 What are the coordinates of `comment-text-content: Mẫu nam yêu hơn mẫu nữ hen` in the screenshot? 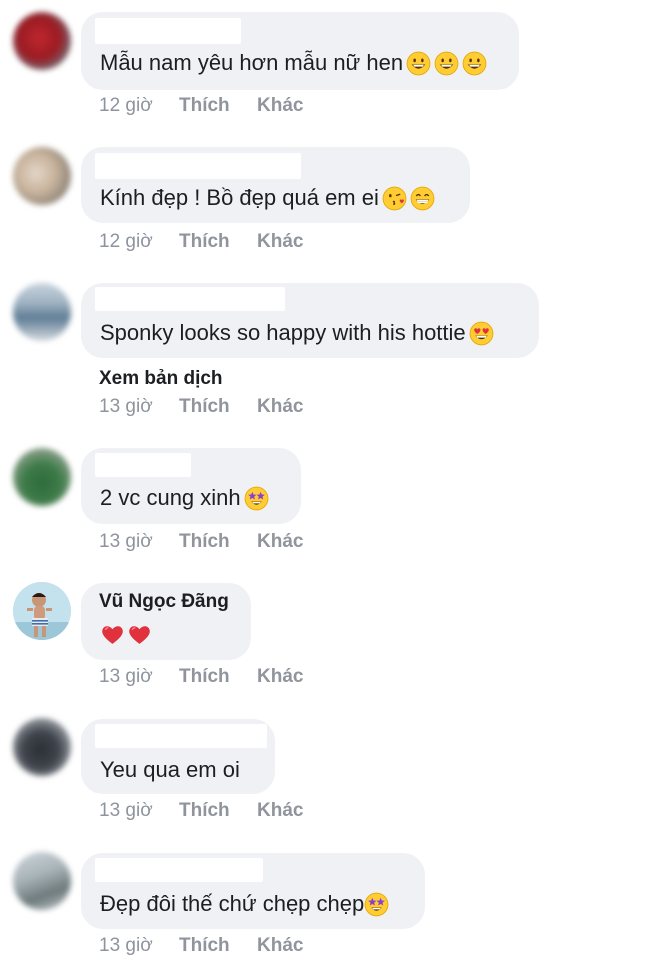 It's located at (252, 62).